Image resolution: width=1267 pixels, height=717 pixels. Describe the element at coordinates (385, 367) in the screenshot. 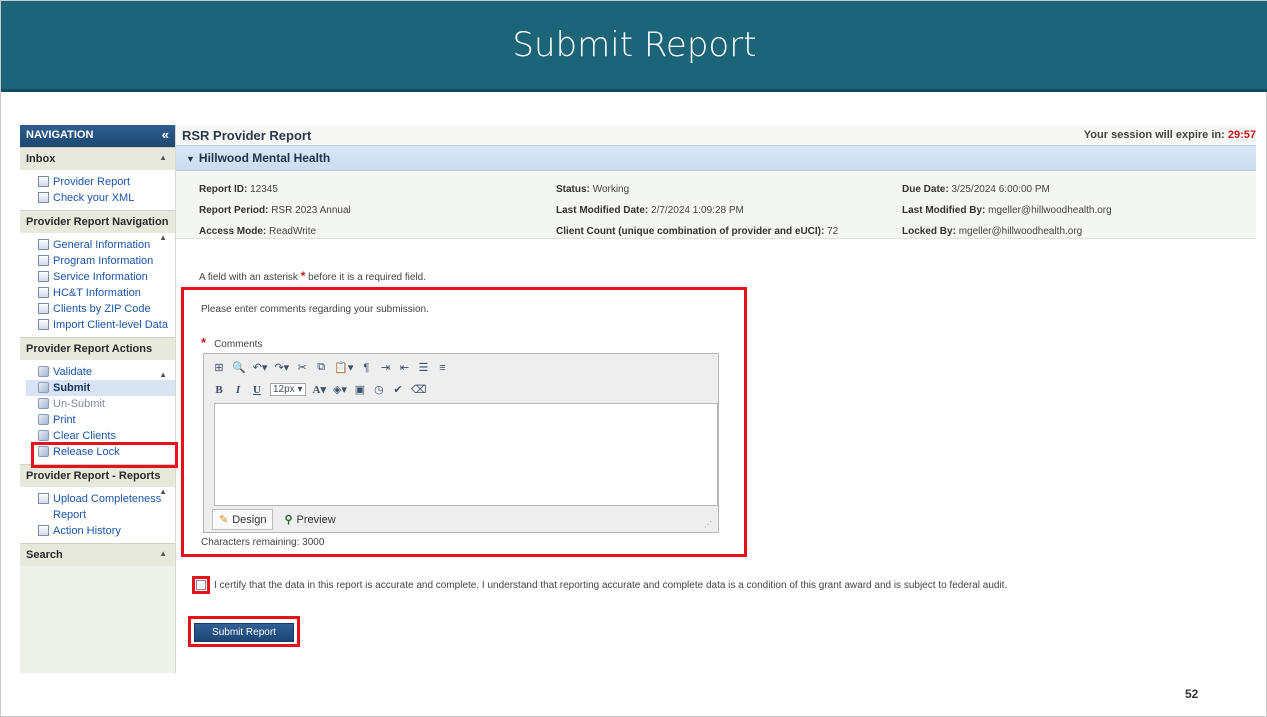

I see `indent-icon: ⇥` at that location.